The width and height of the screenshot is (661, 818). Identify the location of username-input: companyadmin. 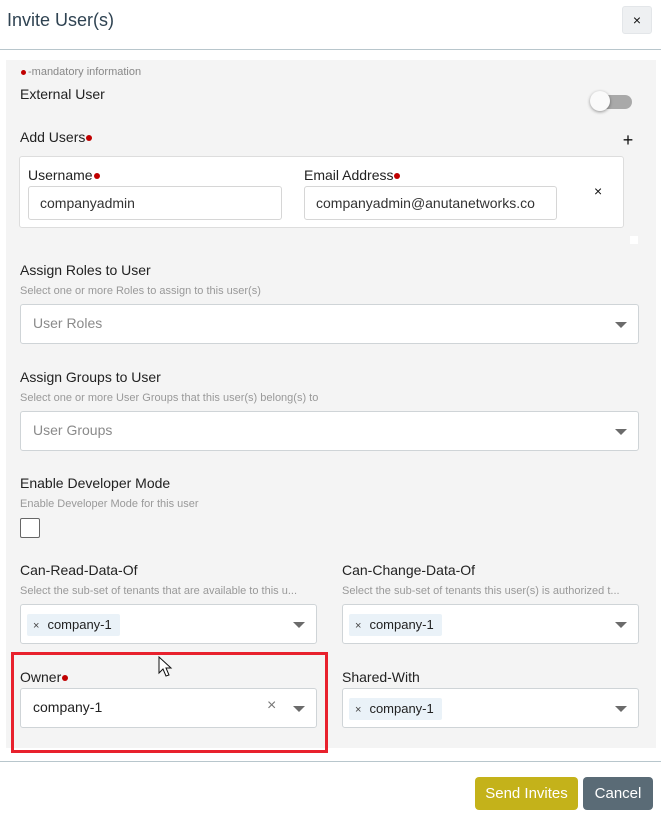
(155, 203).